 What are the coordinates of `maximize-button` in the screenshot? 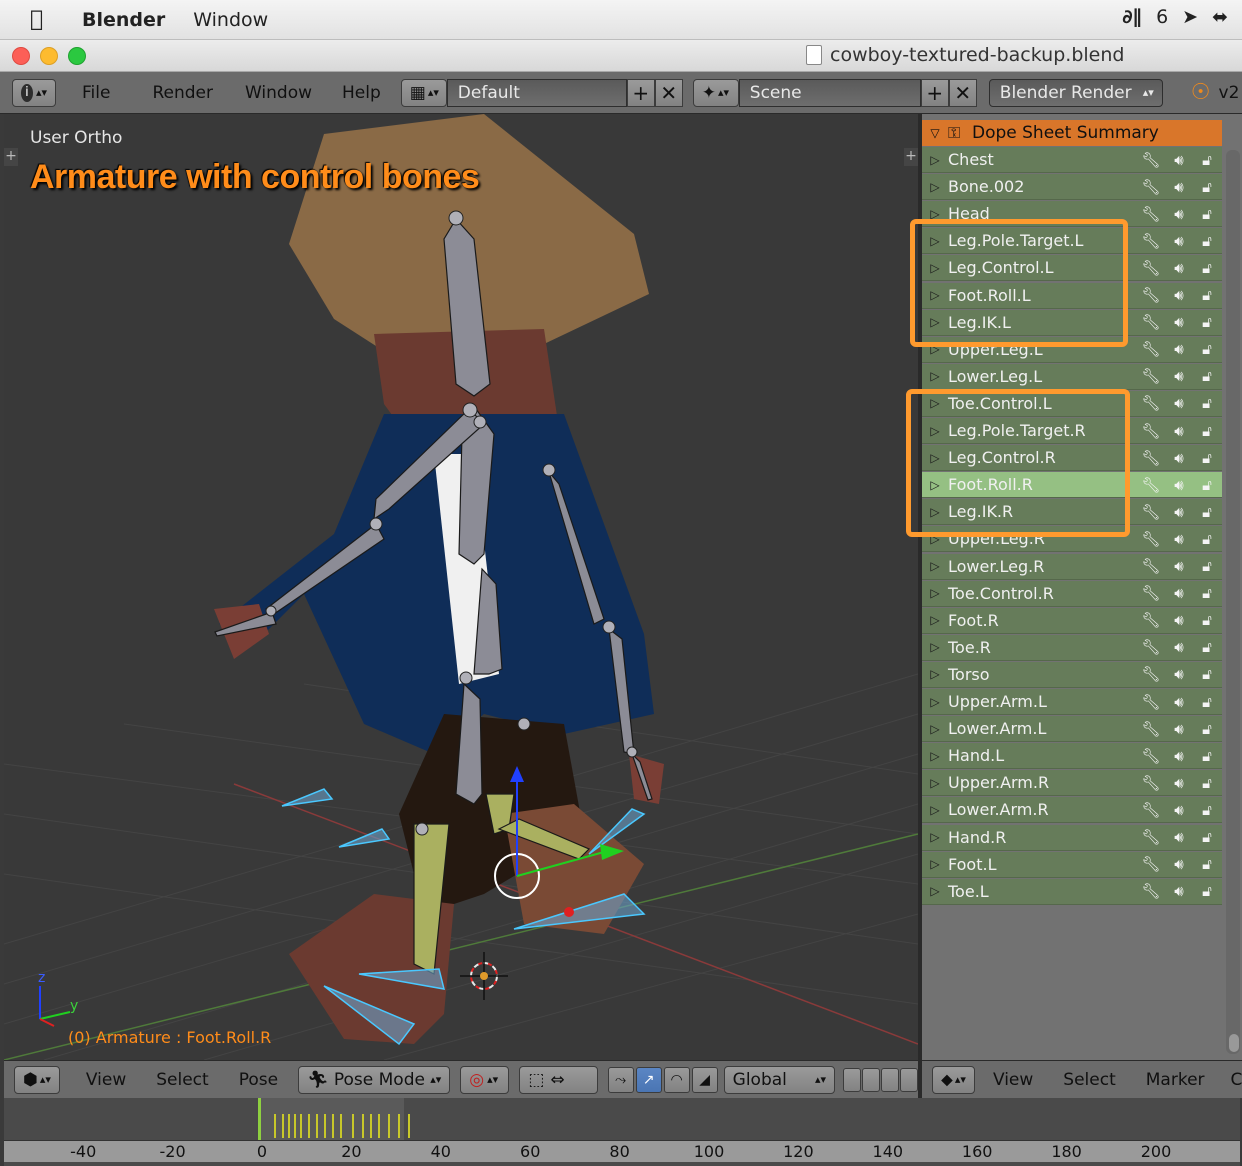 It's located at (77, 55).